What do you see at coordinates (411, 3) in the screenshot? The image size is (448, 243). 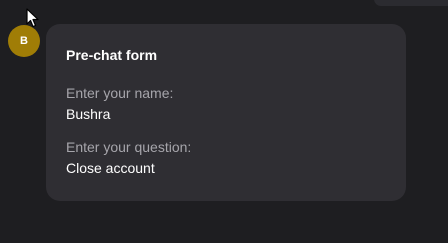 I see `previous-message-edge` at bounding box center [411, 3].